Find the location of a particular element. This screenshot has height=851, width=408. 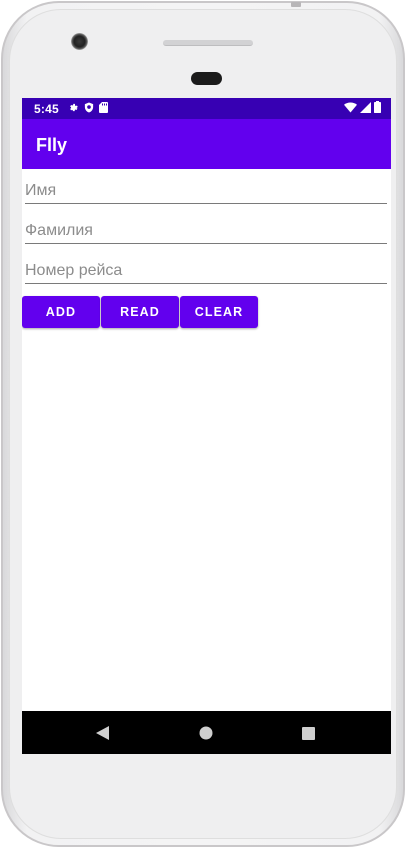

navigation-bar is located at coordinates (206, 732).